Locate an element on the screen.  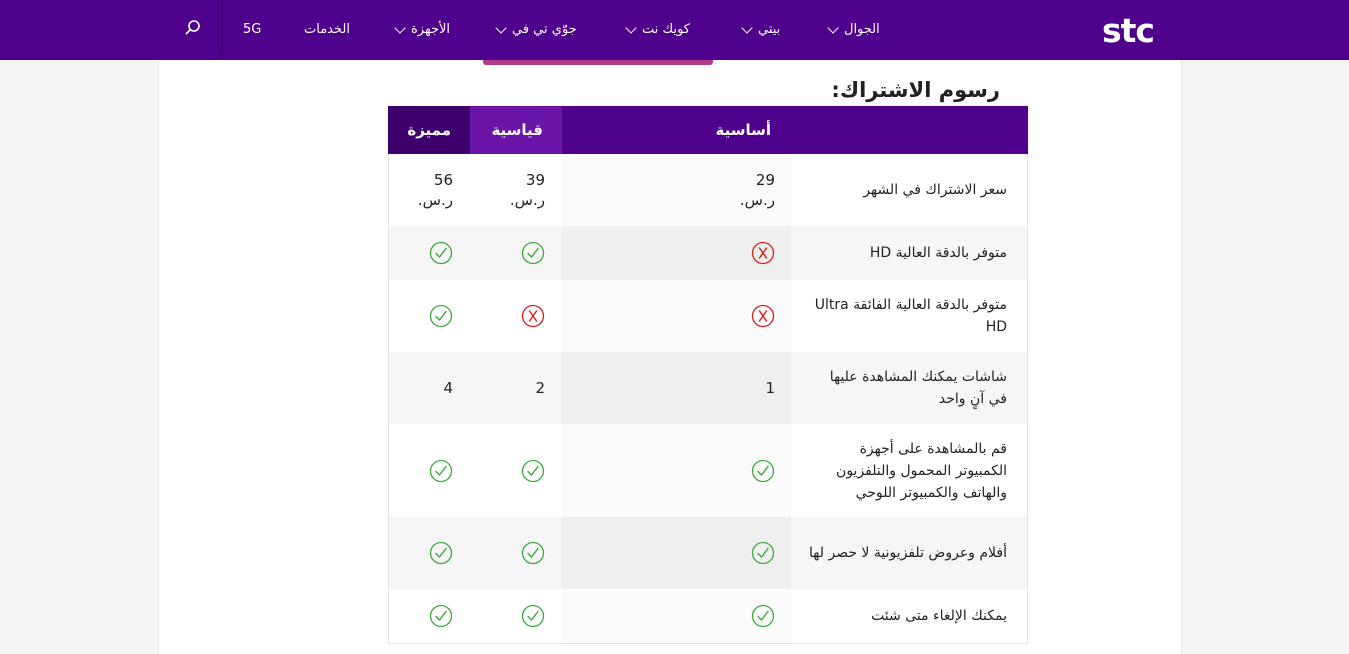
row-value: 2 is located at coordinates (540, 388).